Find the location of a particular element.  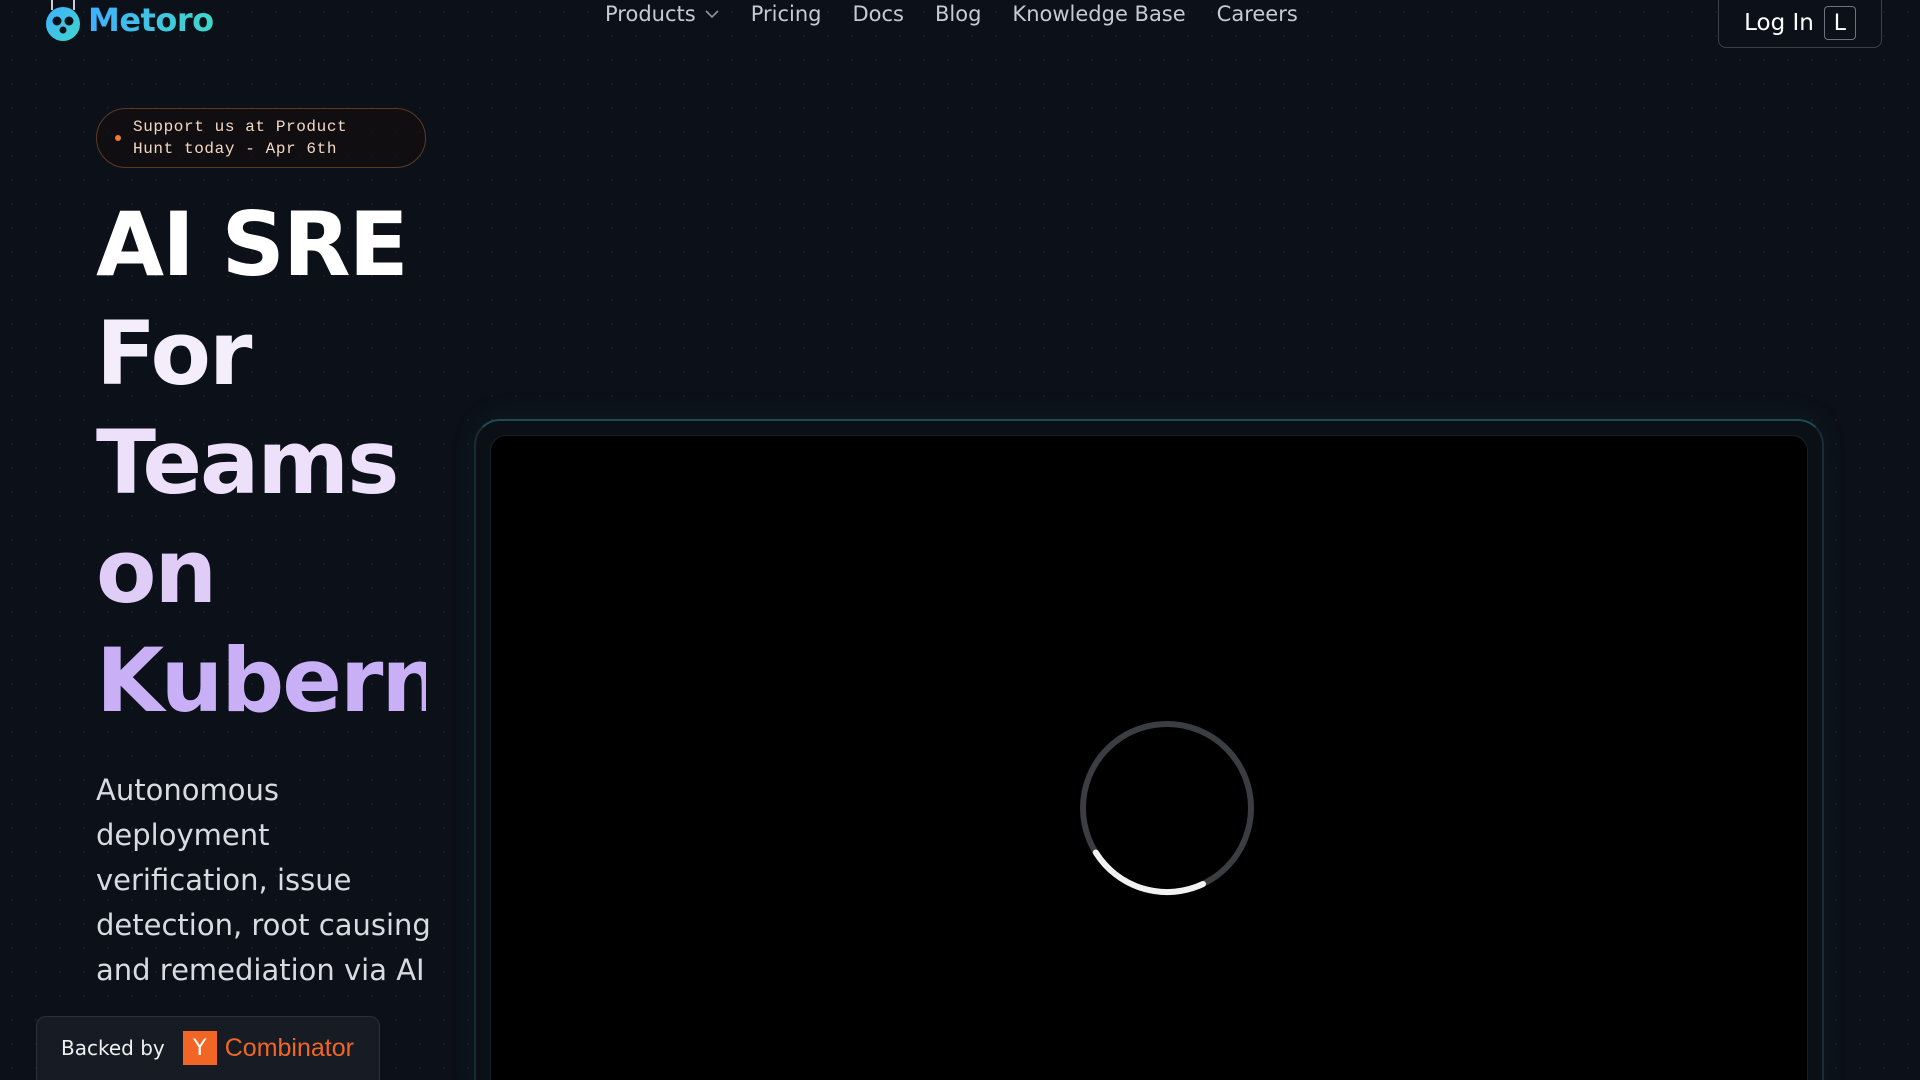

hero-title-line: AI SRE is located at coordinates (252, 244).